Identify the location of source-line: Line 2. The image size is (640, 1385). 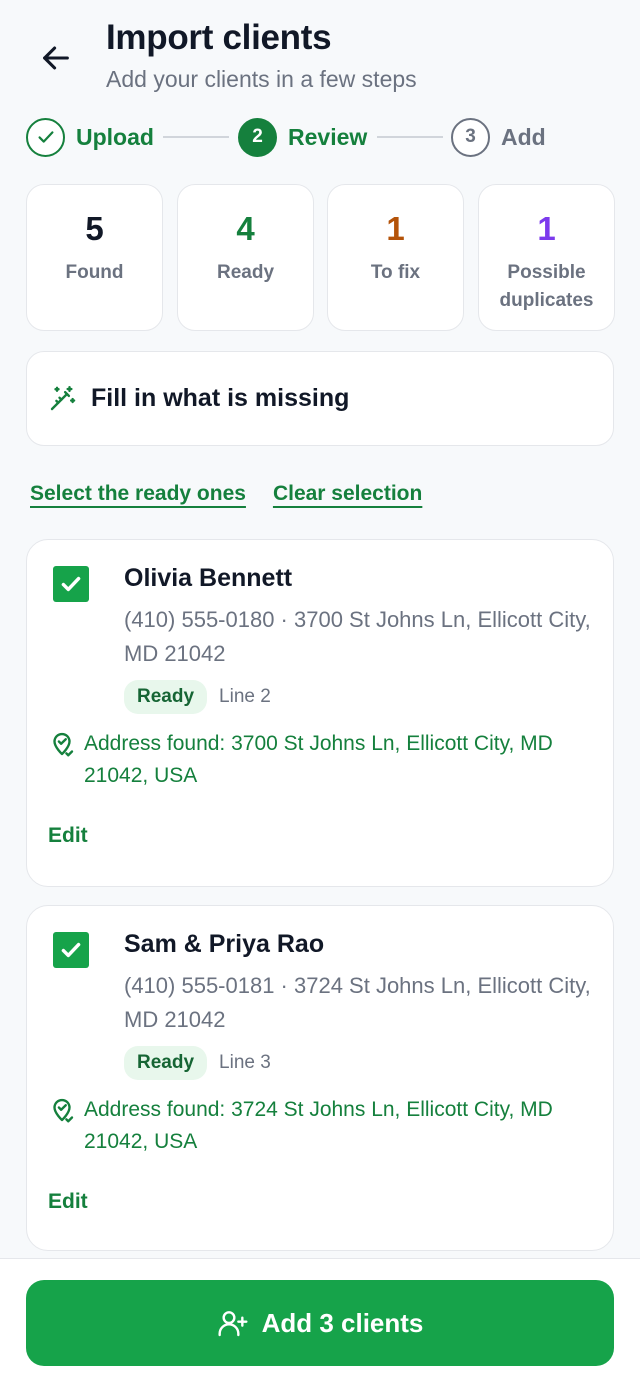
(245, 696).